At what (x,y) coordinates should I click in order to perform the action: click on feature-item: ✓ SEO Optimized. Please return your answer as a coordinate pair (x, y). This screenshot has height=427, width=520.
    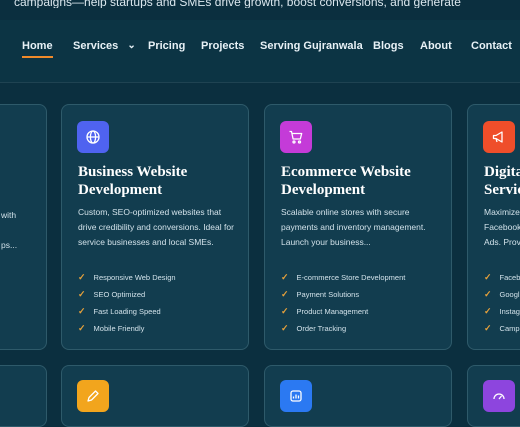
    Looking at the image, I should click on (127, 294).